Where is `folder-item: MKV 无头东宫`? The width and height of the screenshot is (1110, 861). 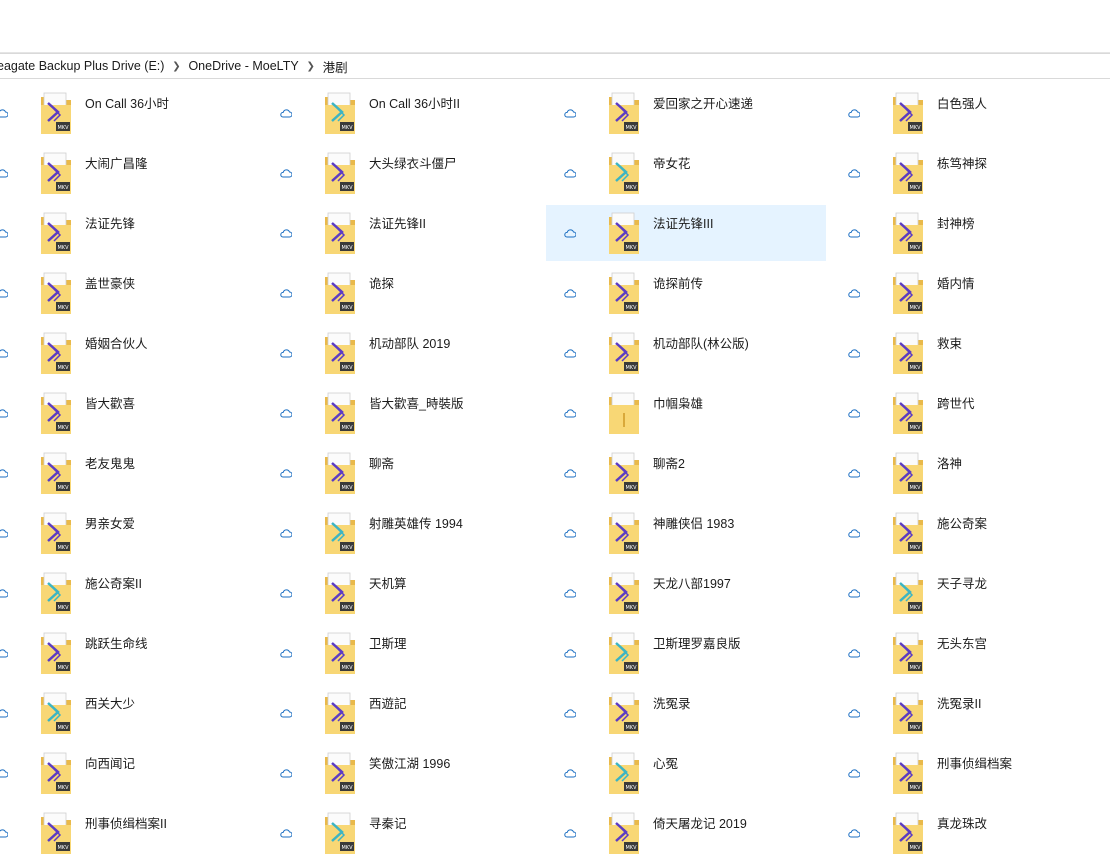
folder-item: MKV 无头东宫 is located at coordinates (970, 653).